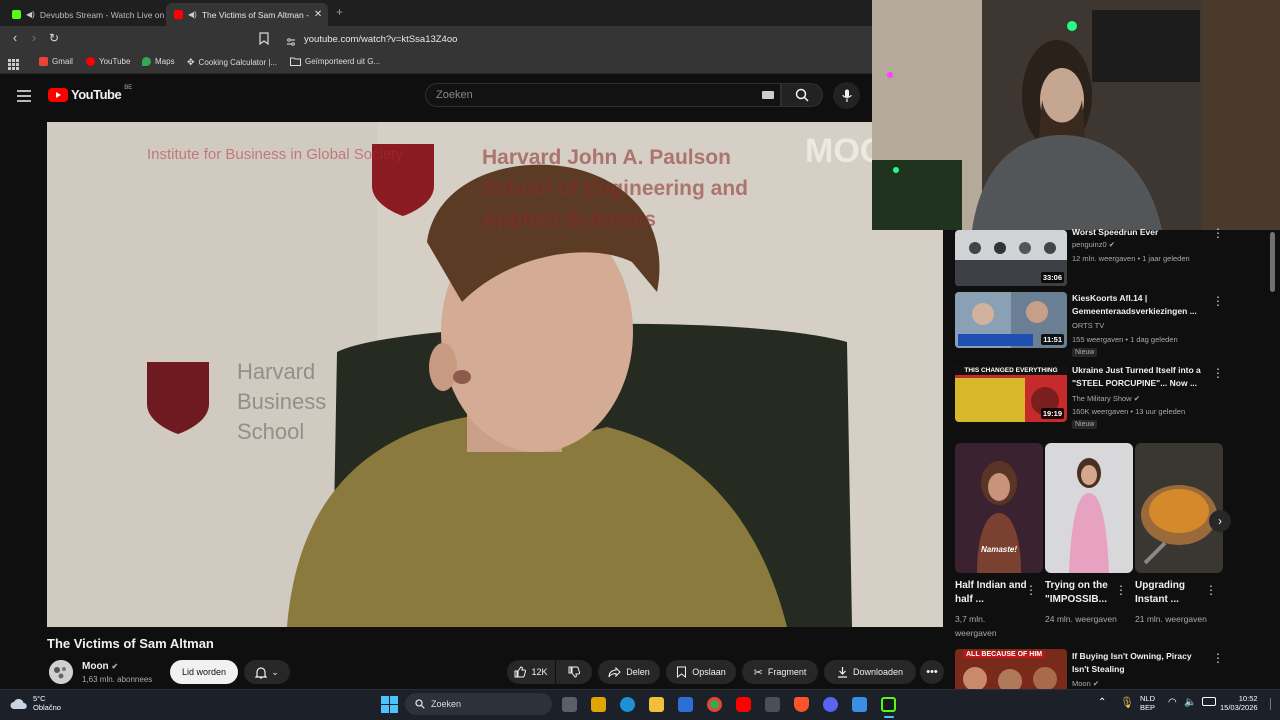 This screenshot has height=720, width=1280. What do you see at coordinates (574, 672) in the screenshot?
I see `dislike-button` at bounding box center [574, 672].